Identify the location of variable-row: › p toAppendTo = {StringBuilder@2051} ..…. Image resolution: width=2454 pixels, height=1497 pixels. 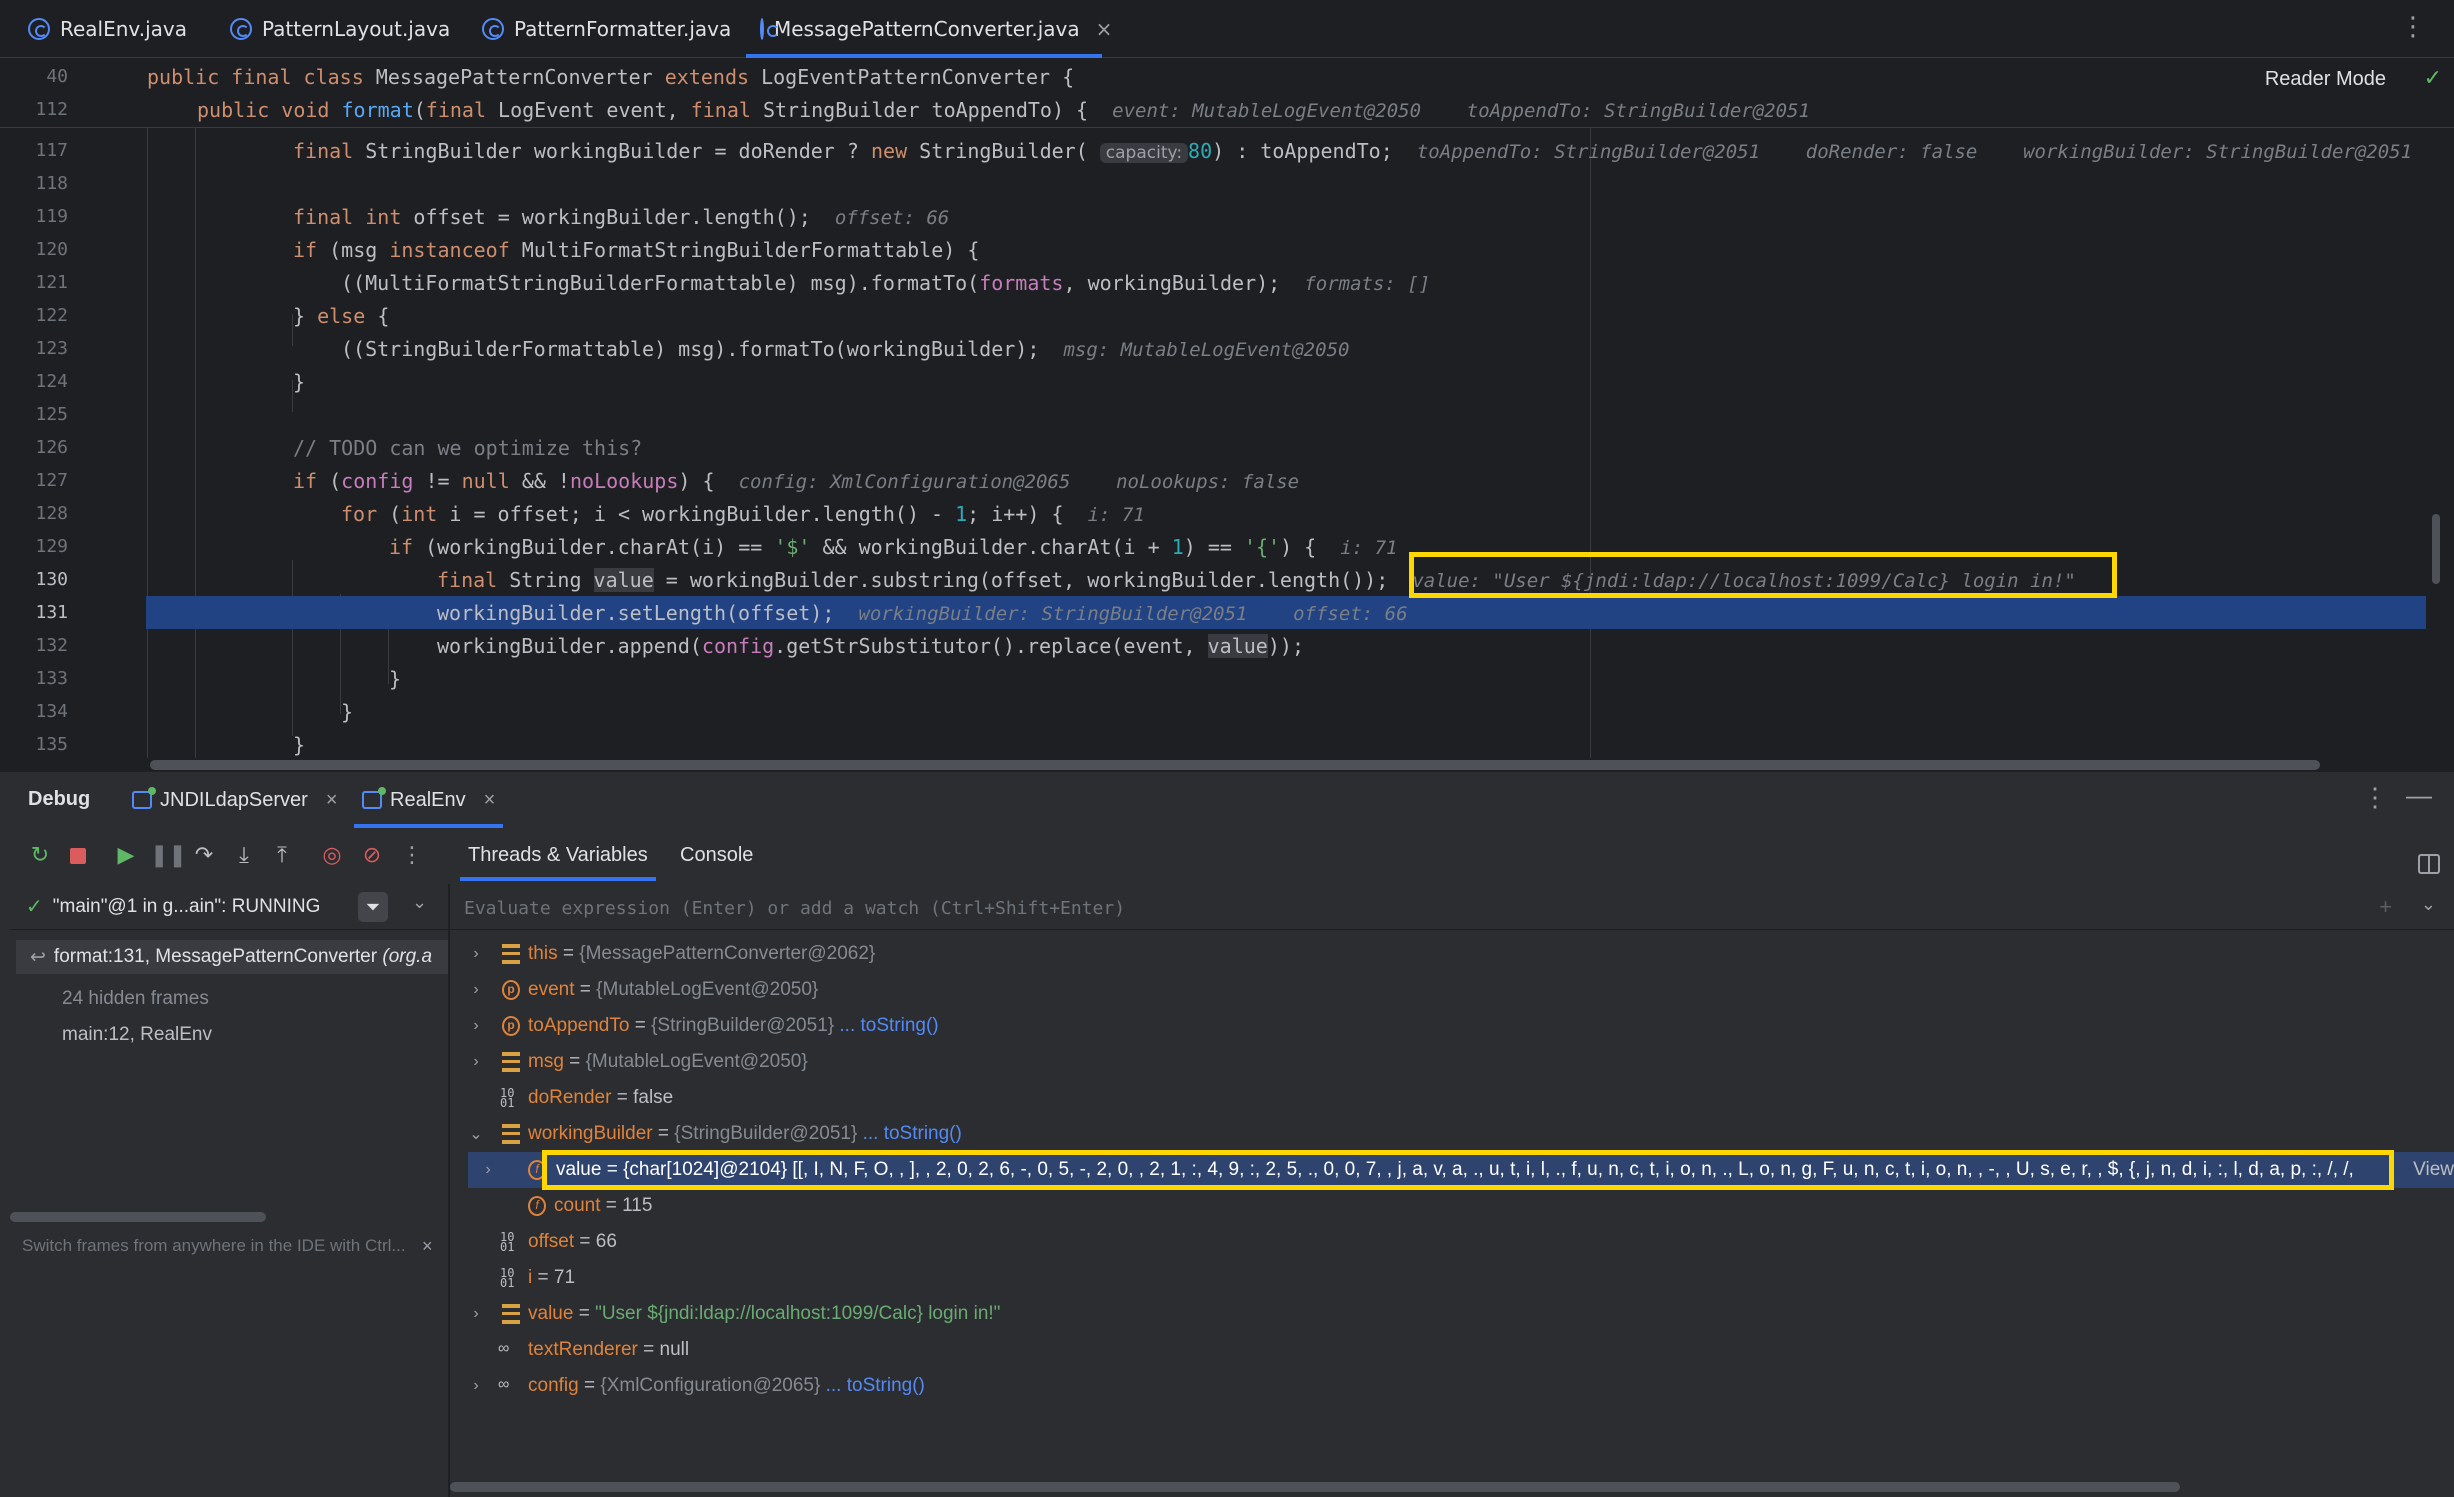
(1452, 1026).